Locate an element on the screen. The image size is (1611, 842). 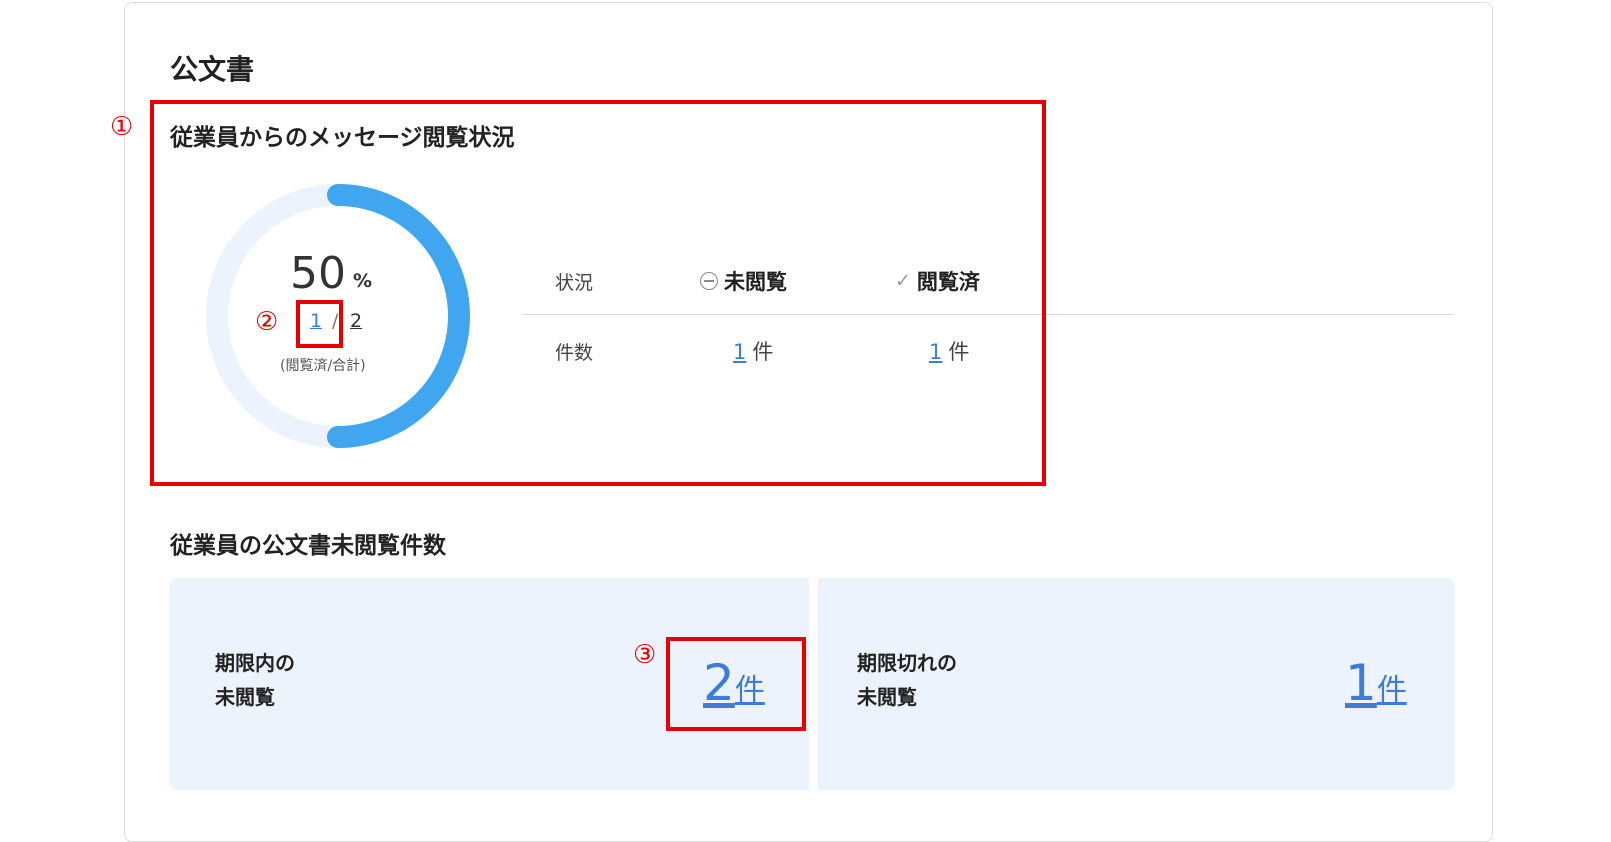
annotation-marker-2: ② is located at coordinates (267, 322).